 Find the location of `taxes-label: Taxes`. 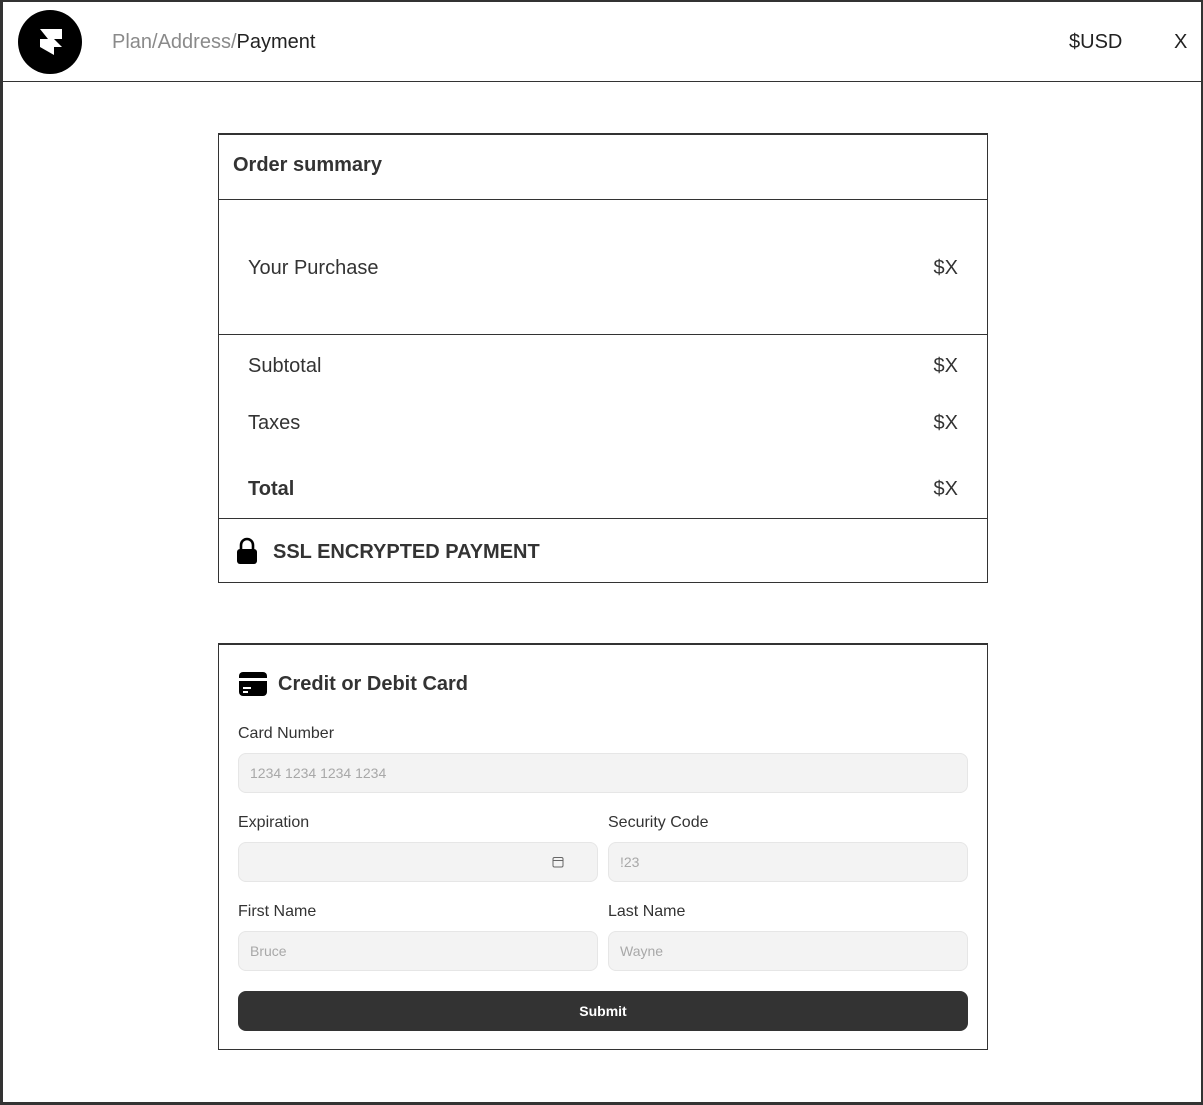

taxes-label: Taxes is located at coordinates (274, 423).